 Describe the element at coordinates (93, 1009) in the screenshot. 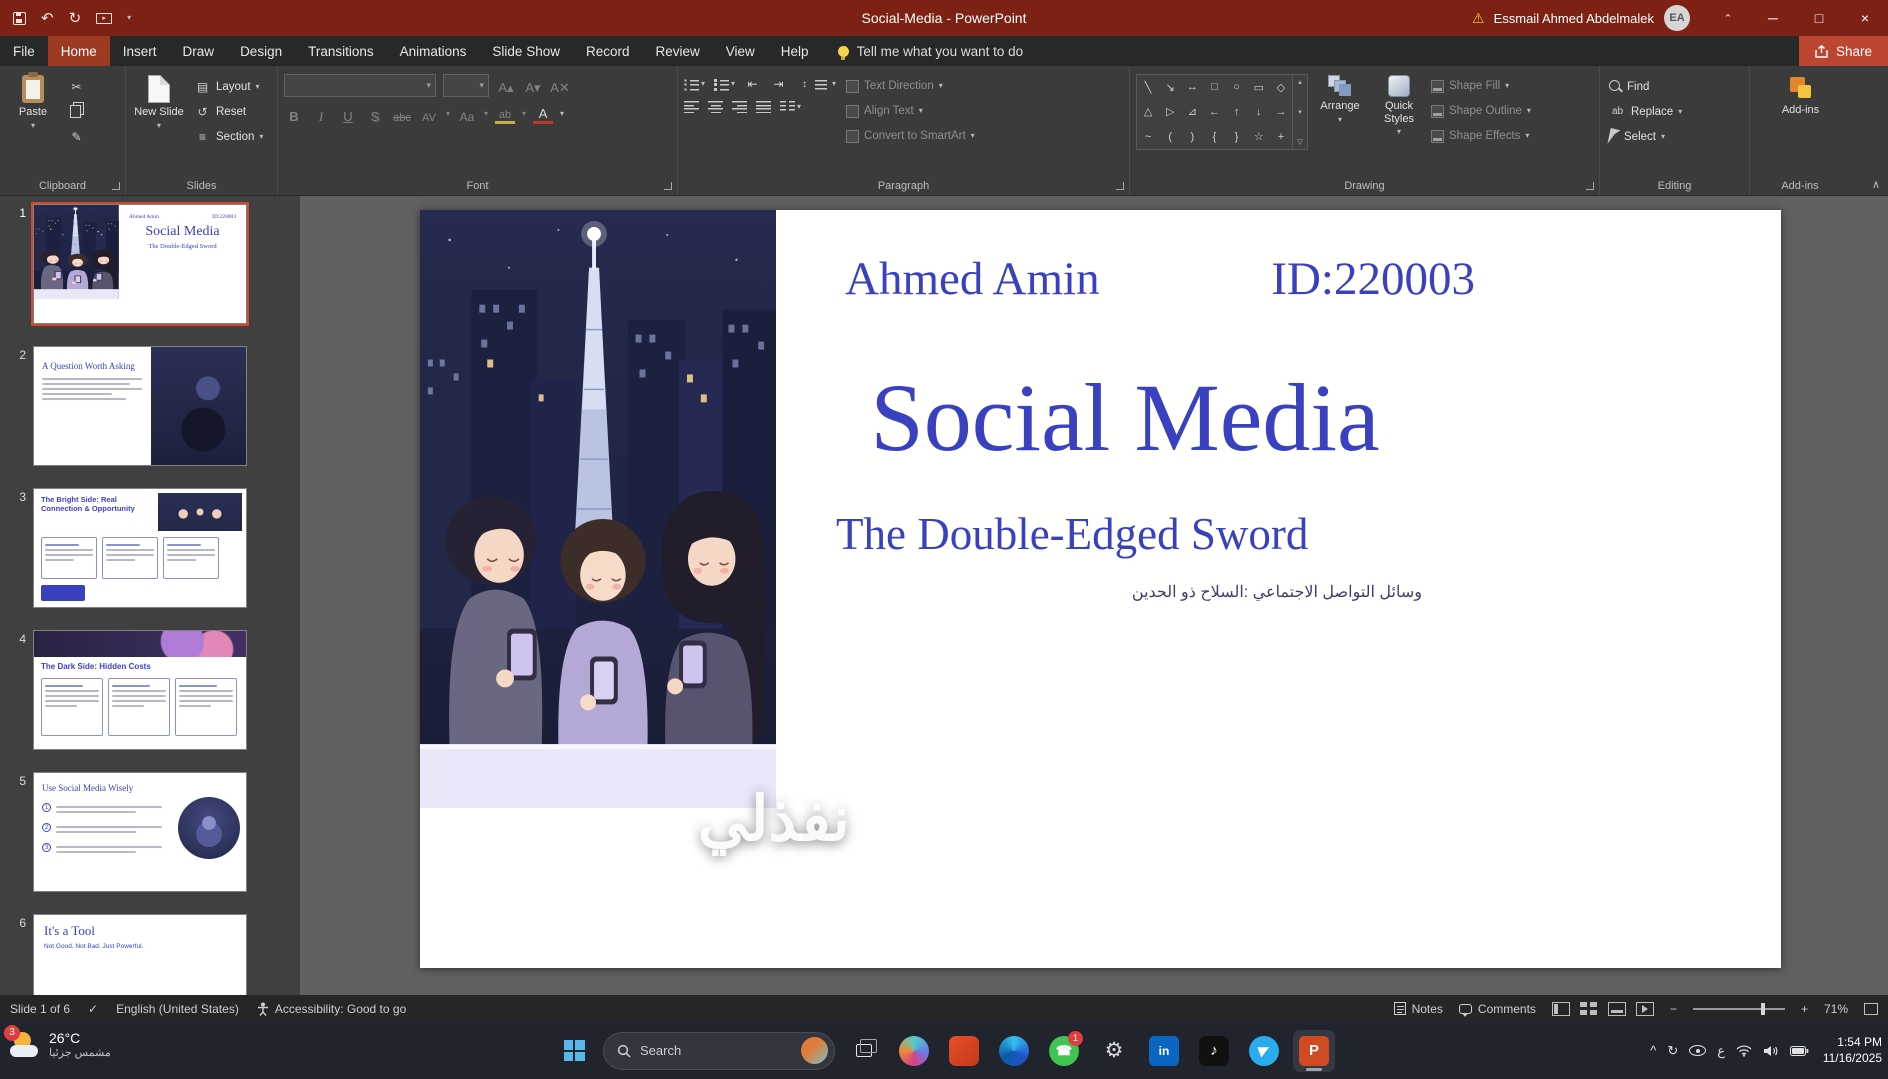

I see `spellcheck-icon: ✓` at that location.